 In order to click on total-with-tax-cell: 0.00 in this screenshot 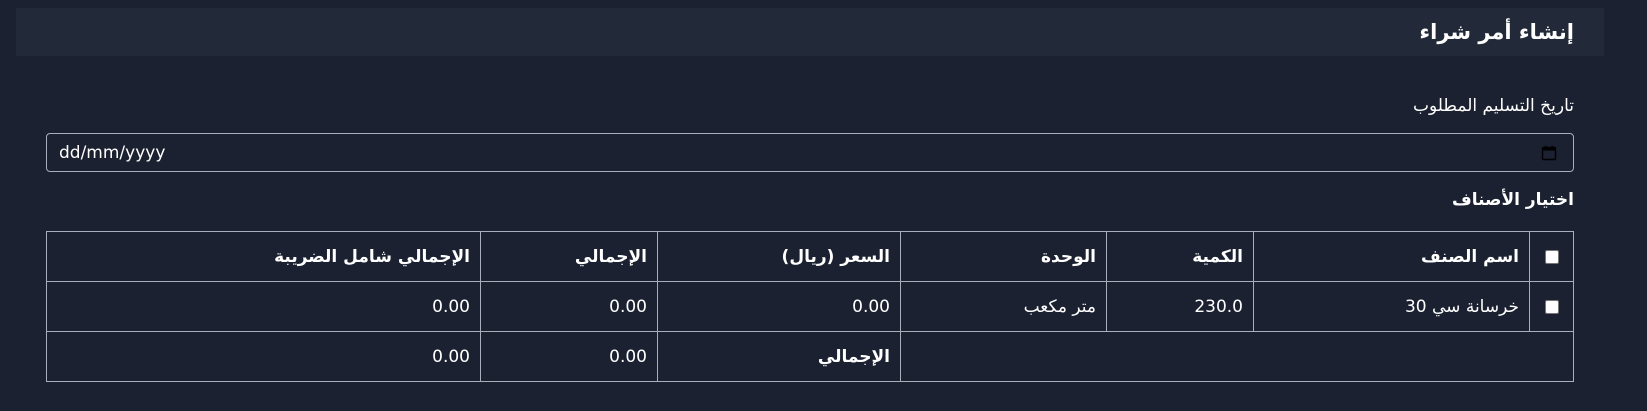, I will do `click(263, 306)`.